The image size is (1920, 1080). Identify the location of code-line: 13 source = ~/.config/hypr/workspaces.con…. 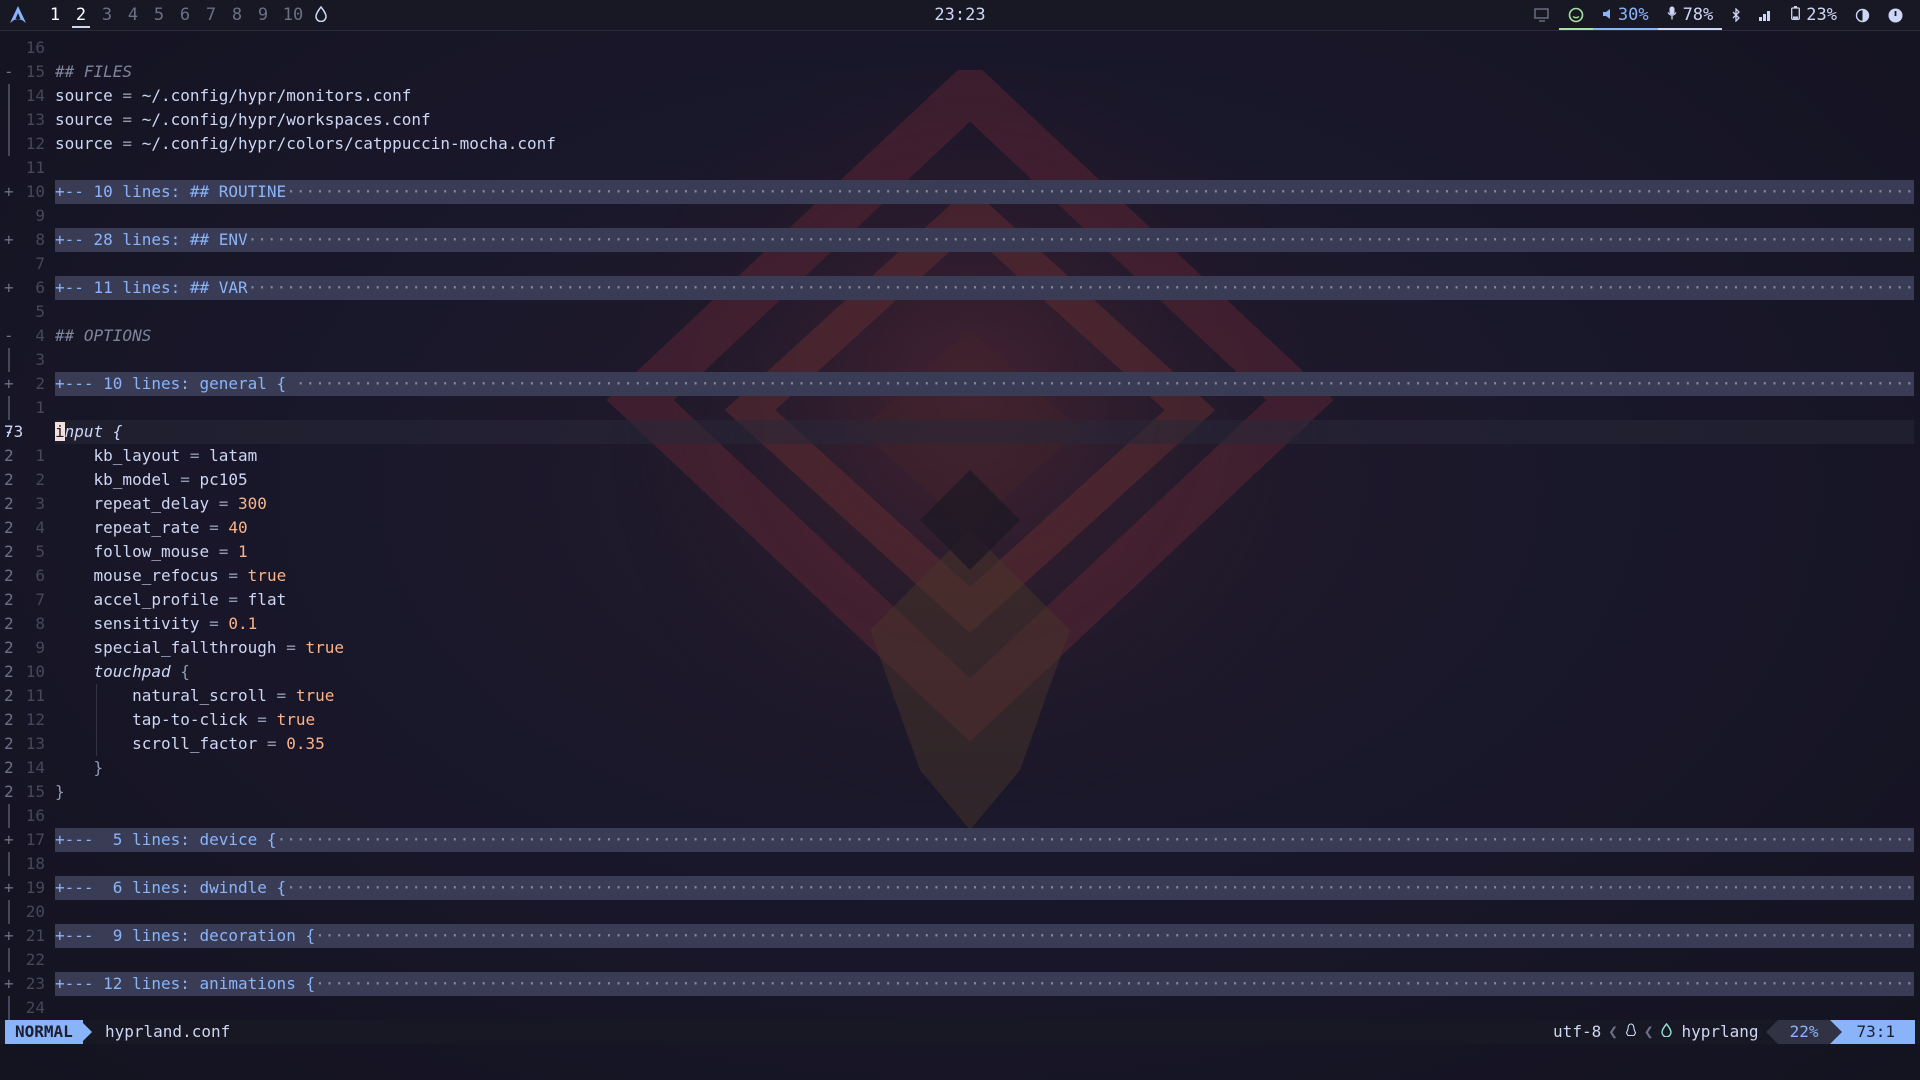
(960, 120).